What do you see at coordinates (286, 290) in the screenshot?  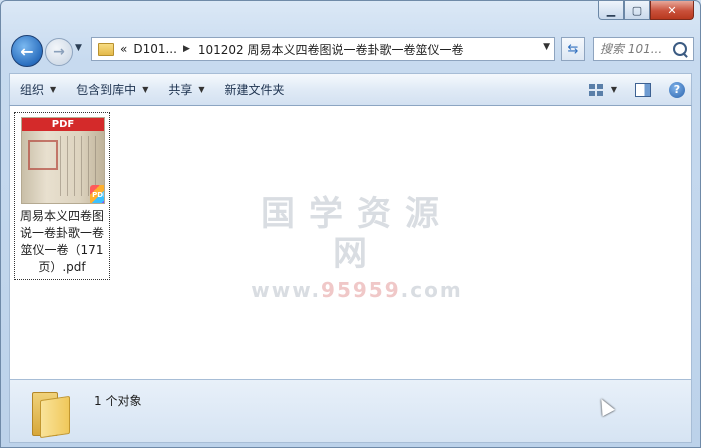 I see `watermark-url-prefix: www.` at bounding box center [286, 290].